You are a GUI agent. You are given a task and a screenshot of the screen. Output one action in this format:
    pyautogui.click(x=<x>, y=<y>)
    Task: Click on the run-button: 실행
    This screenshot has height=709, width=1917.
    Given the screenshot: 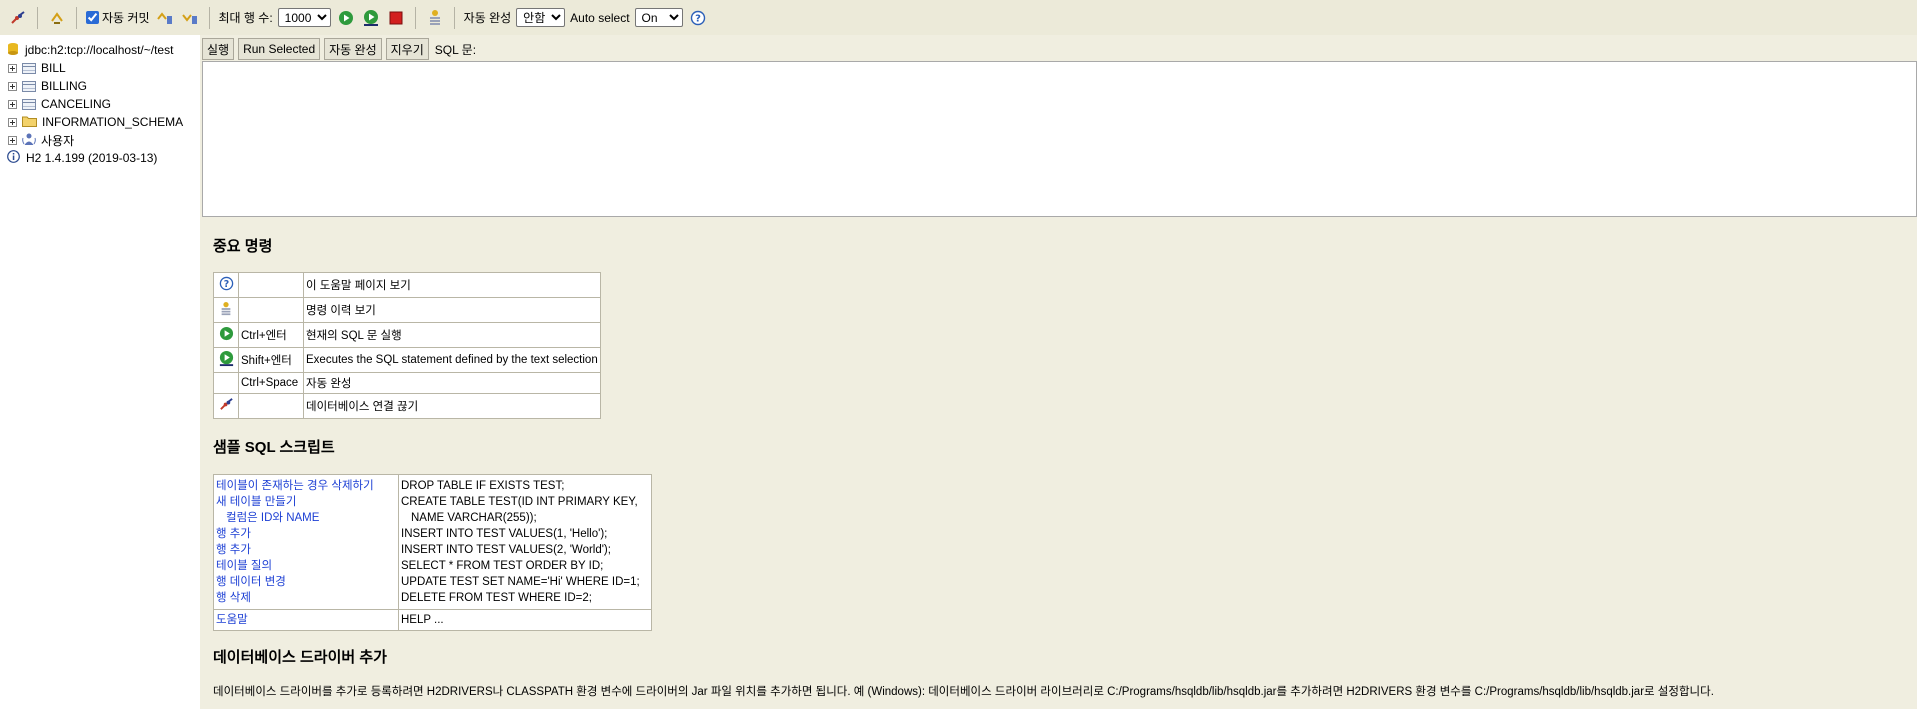 What is the action you would take?
    pyautogui.click(x=218, y=49)
    